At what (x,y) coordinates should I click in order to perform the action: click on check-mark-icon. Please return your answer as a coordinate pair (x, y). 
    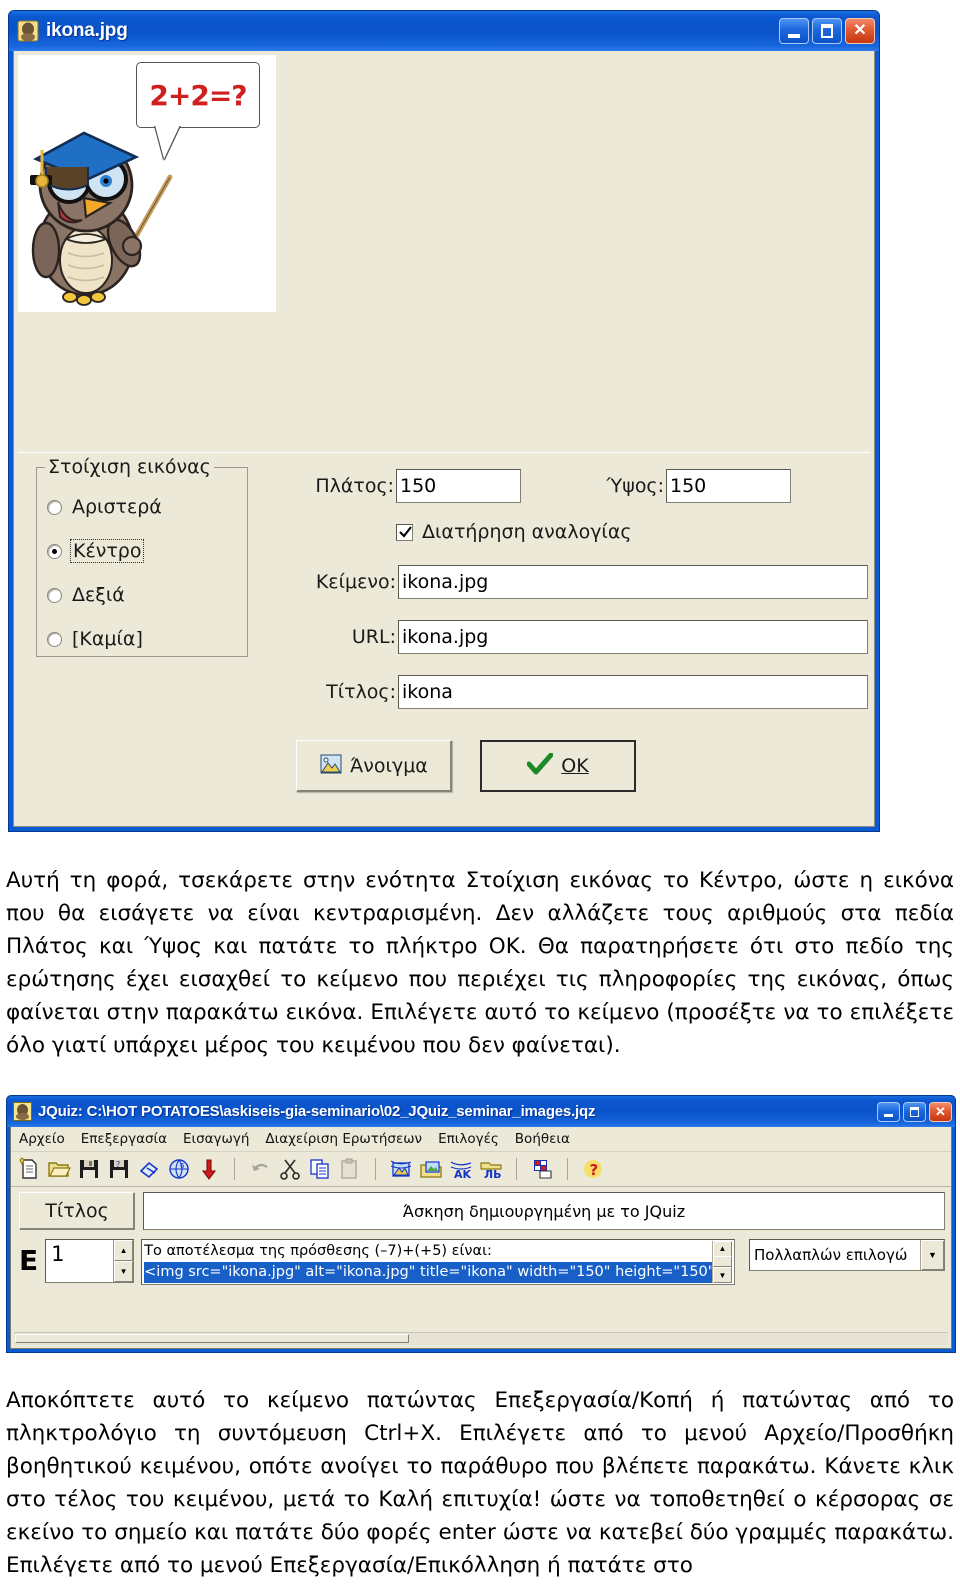
    Looking at the image, I should click on (540, 766).